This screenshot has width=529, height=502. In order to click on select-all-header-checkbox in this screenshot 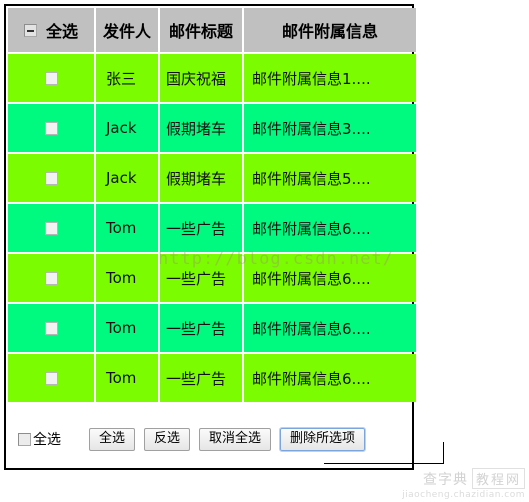, I will do `click(30, 30)`.